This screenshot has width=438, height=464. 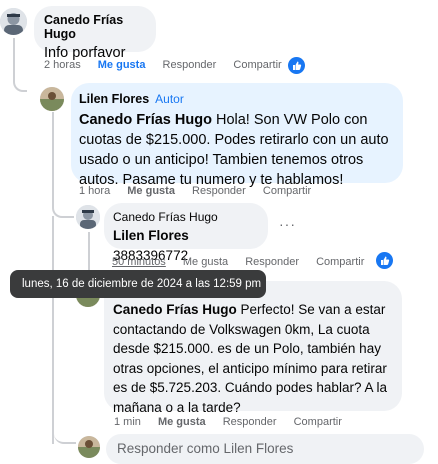 I want to click on mention-link: Lilen Flores, so click(x=151, y=235).